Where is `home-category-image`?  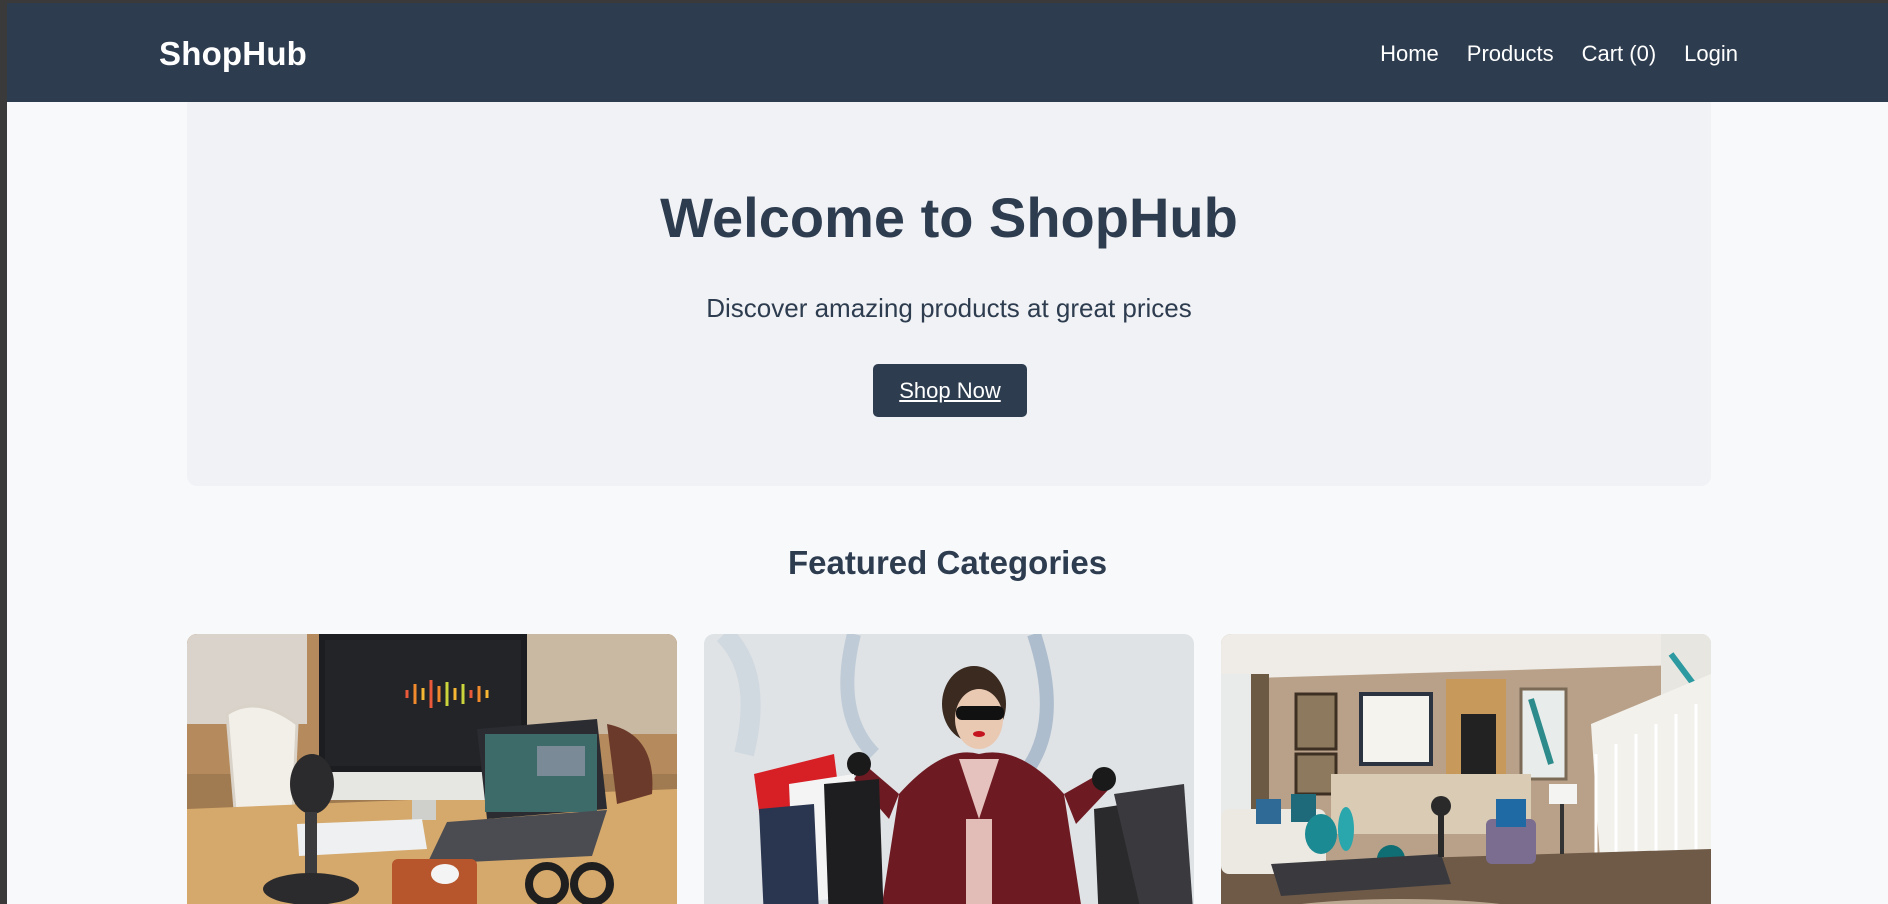
home-category-image is located at coordinates (1466, 769).